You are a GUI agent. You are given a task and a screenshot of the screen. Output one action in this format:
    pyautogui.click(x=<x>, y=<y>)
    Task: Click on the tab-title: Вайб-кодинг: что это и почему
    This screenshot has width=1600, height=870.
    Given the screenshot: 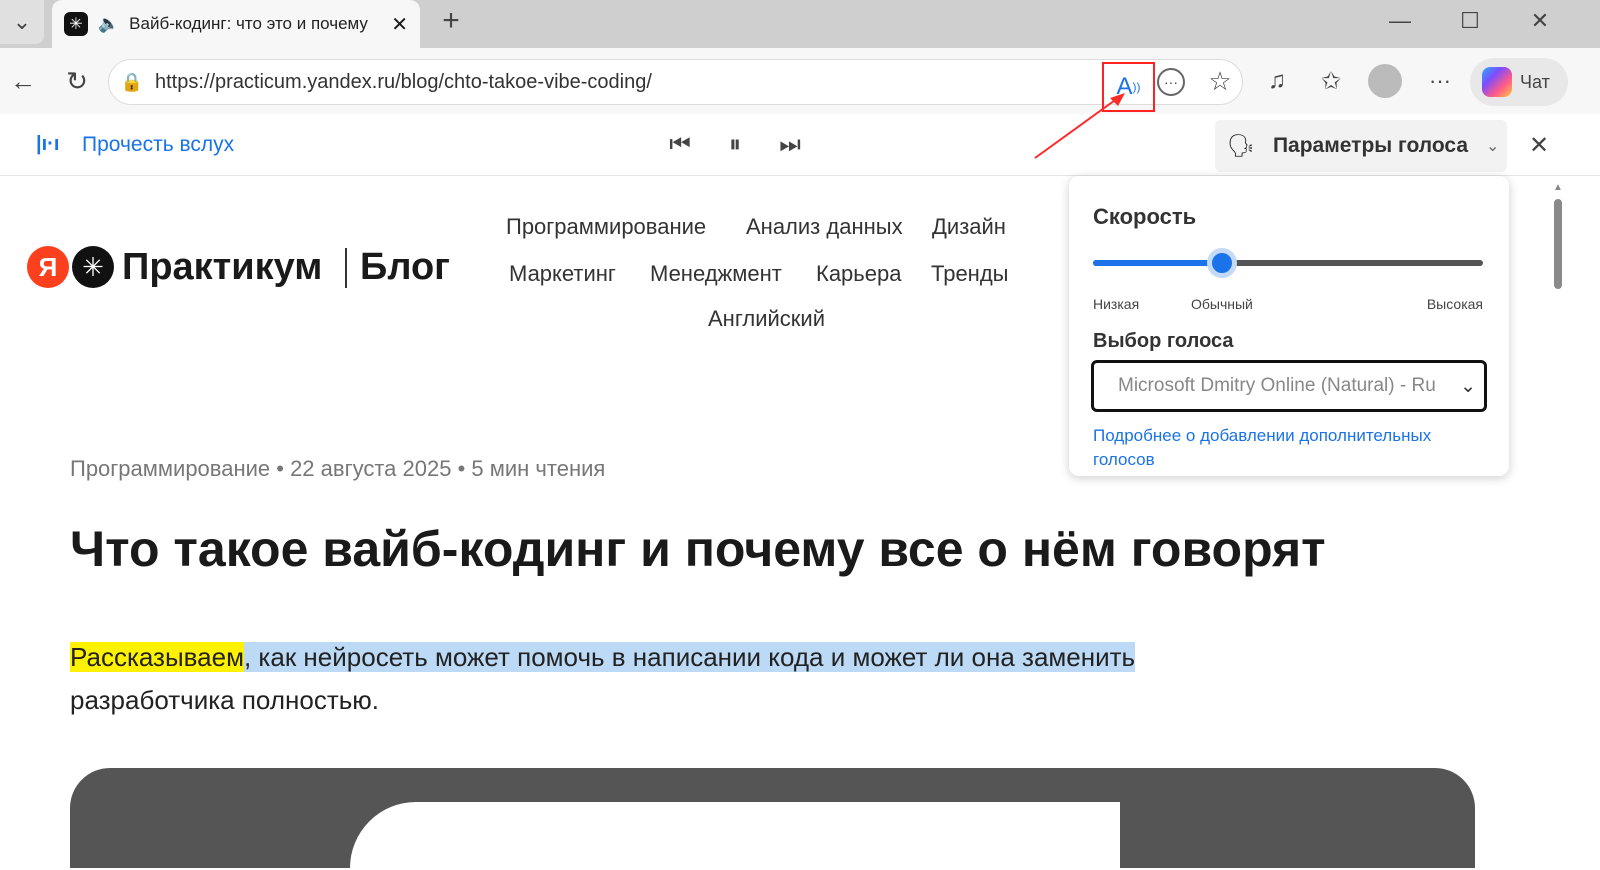 What is the action you would take?
    pyautogui.click(x=248, y=23)
    